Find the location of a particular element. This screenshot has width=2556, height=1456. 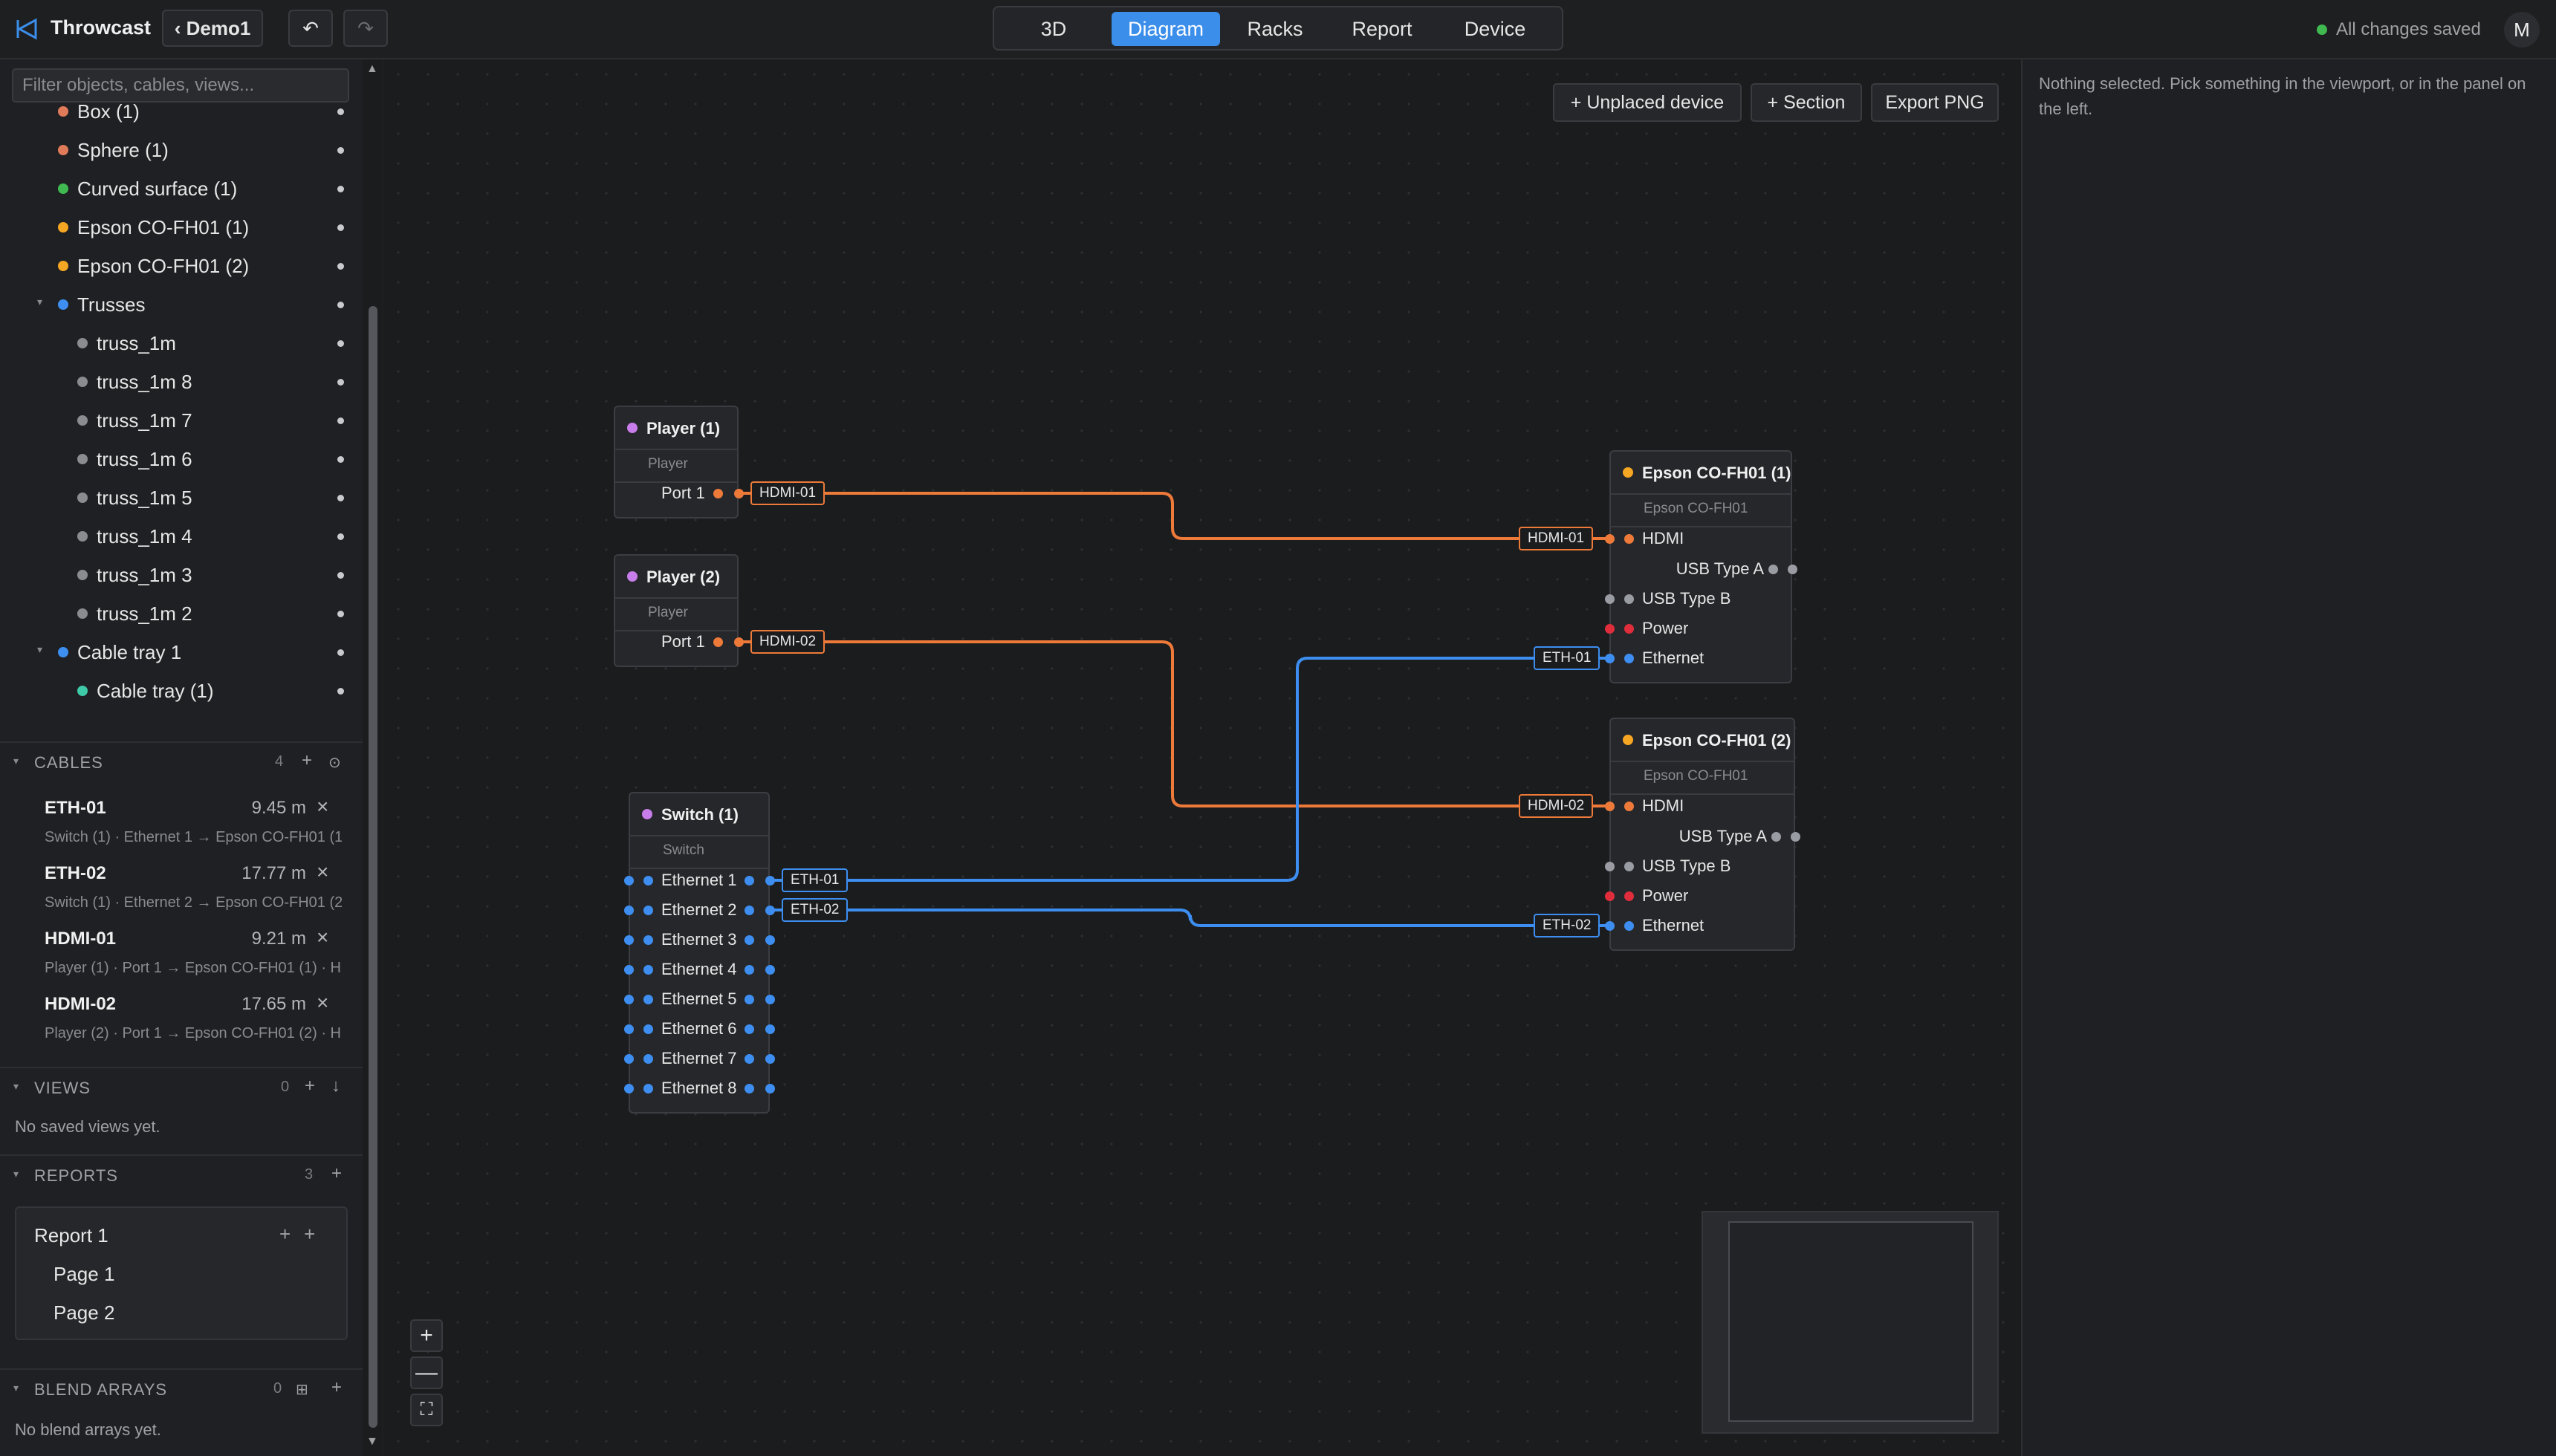

tree-item: truss_1m 3 is located at coordinates (181, 575).